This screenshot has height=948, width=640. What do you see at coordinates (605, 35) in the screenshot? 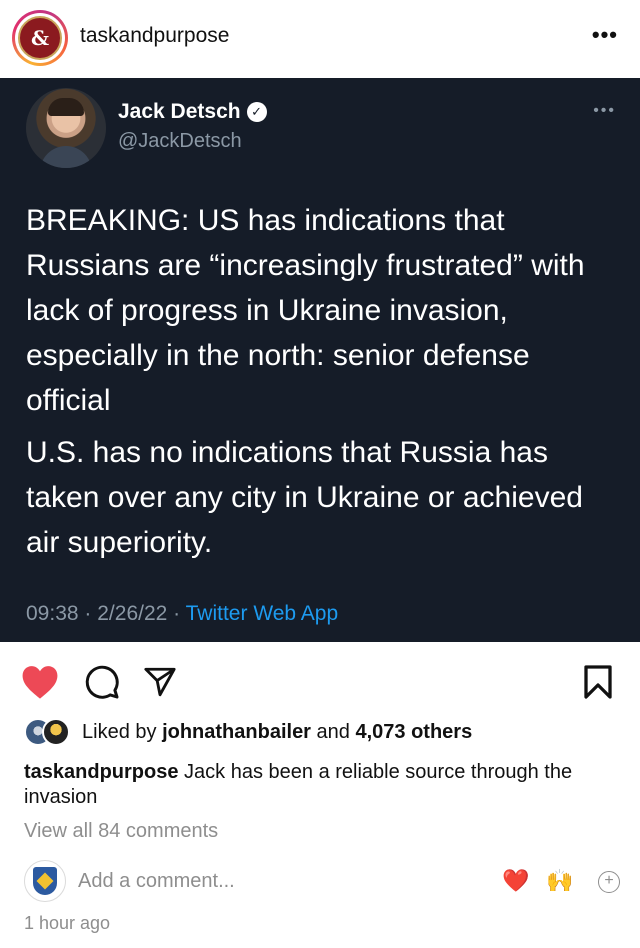
I see `post-more-button: •••` at bounding box center [605, 35].